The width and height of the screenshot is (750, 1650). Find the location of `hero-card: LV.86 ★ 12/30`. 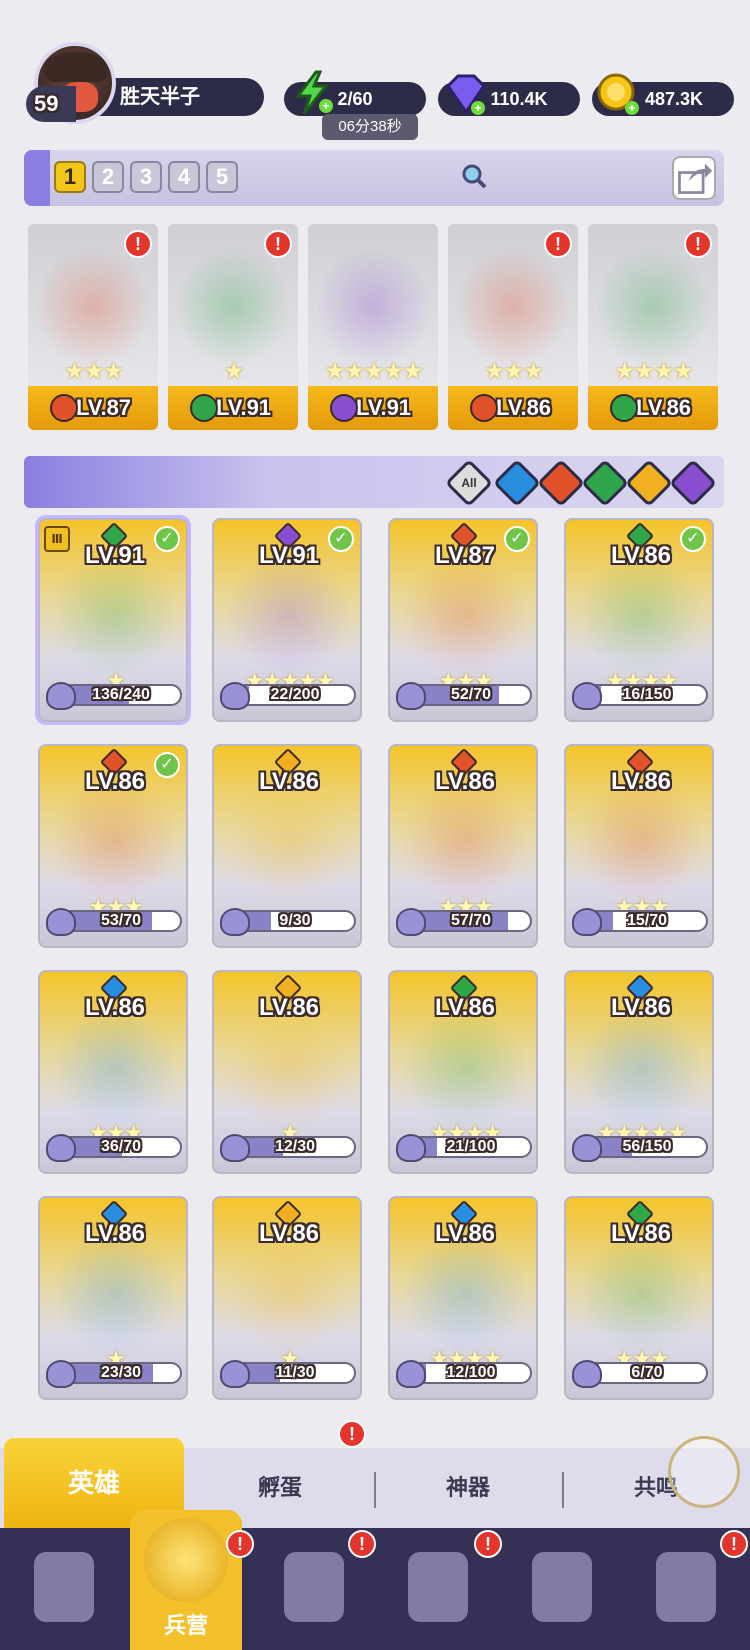

hero-card: LV.86 ★ 12/30 is located at coordinates (287, 1072).